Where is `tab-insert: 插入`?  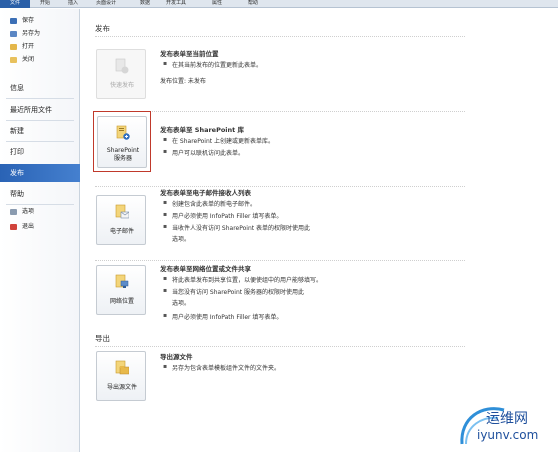
tab-insert: 插入 is located at coordinates (73, 4).